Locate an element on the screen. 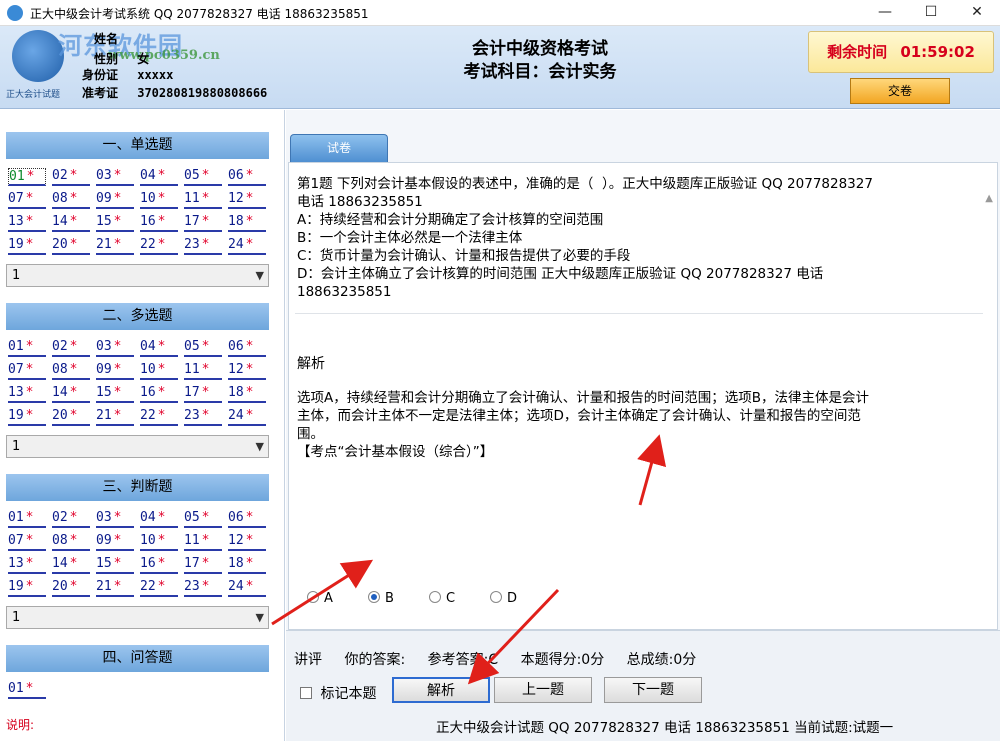 Image resolution: width=1000 pixels, height=741 pixels. answer-option: A is located at coordinates (320, 598).